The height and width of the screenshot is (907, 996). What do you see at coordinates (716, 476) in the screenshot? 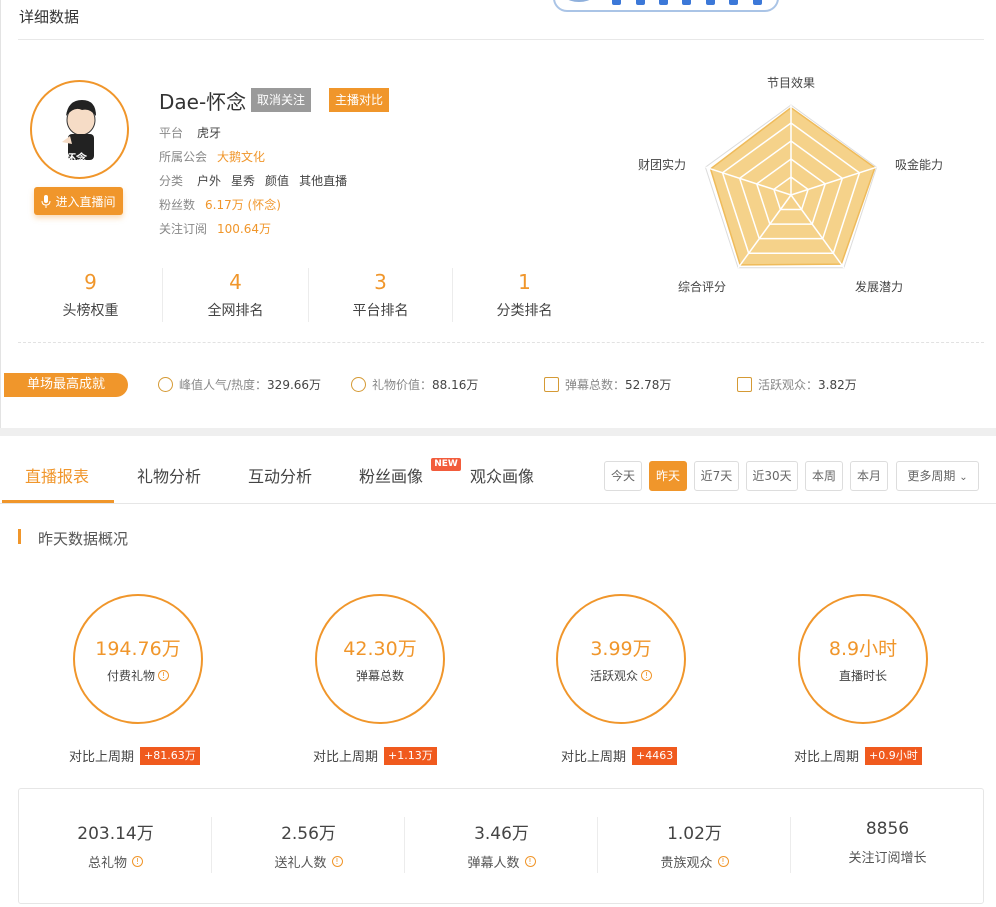
I see `range-7days-button: 近7天` at bounding box center [716, 476].